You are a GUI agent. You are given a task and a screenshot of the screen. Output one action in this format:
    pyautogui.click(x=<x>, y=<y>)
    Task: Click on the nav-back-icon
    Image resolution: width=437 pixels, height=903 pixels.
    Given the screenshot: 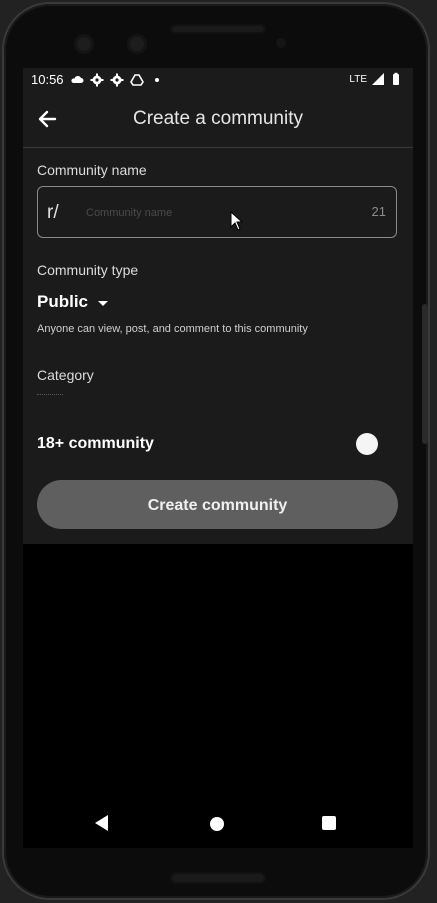 What is the action you would take?
    pyautogui.click(x=101, y=823)
    